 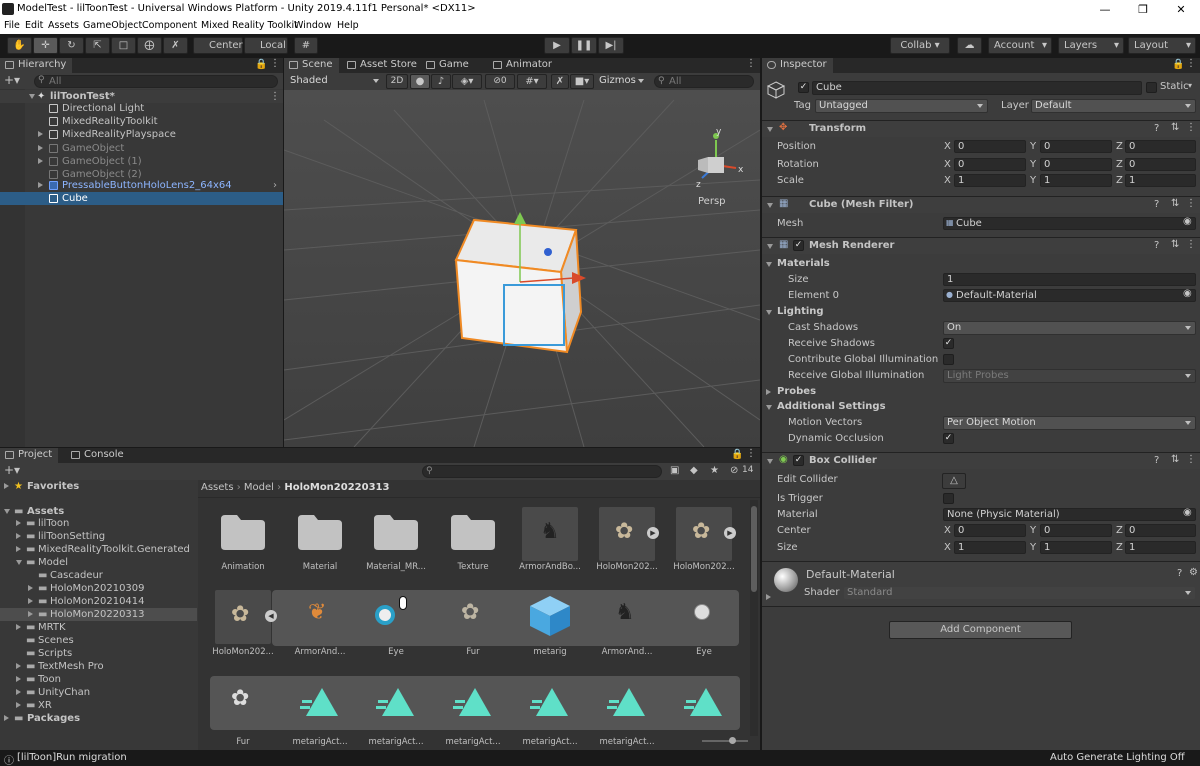 What do you see at coordinates (397, 81) in the screenshot?
I see `2d-toggle: 2D` at bounding box center [397, 81].